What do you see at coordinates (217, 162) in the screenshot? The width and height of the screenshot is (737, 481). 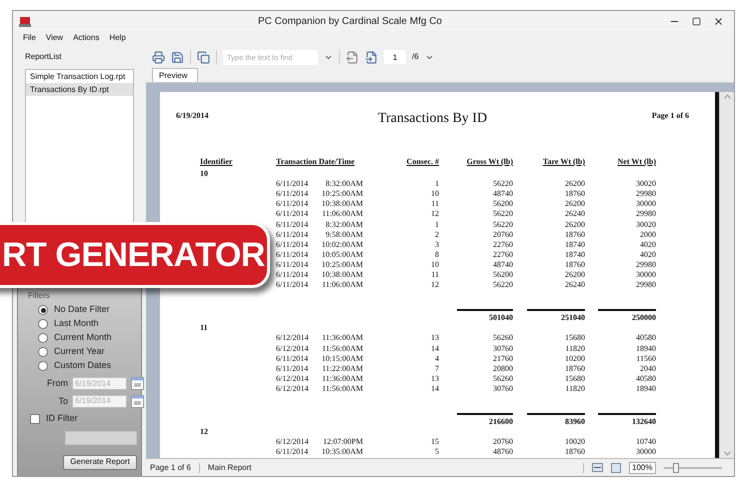 I see `column-header: Identifier` at bounding box center [217, 162].